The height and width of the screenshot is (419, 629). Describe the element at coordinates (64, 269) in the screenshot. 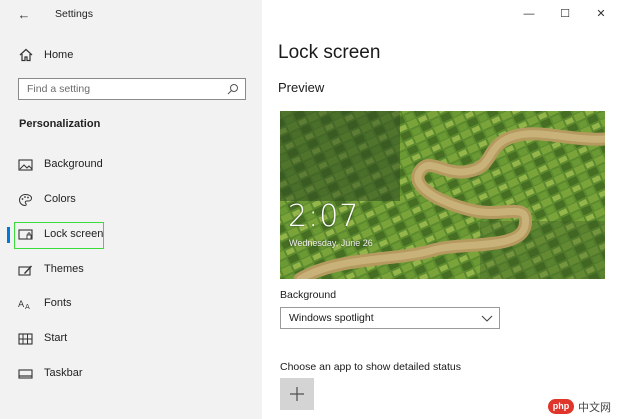

I see `sidebar-item-label: Themes` at that location.